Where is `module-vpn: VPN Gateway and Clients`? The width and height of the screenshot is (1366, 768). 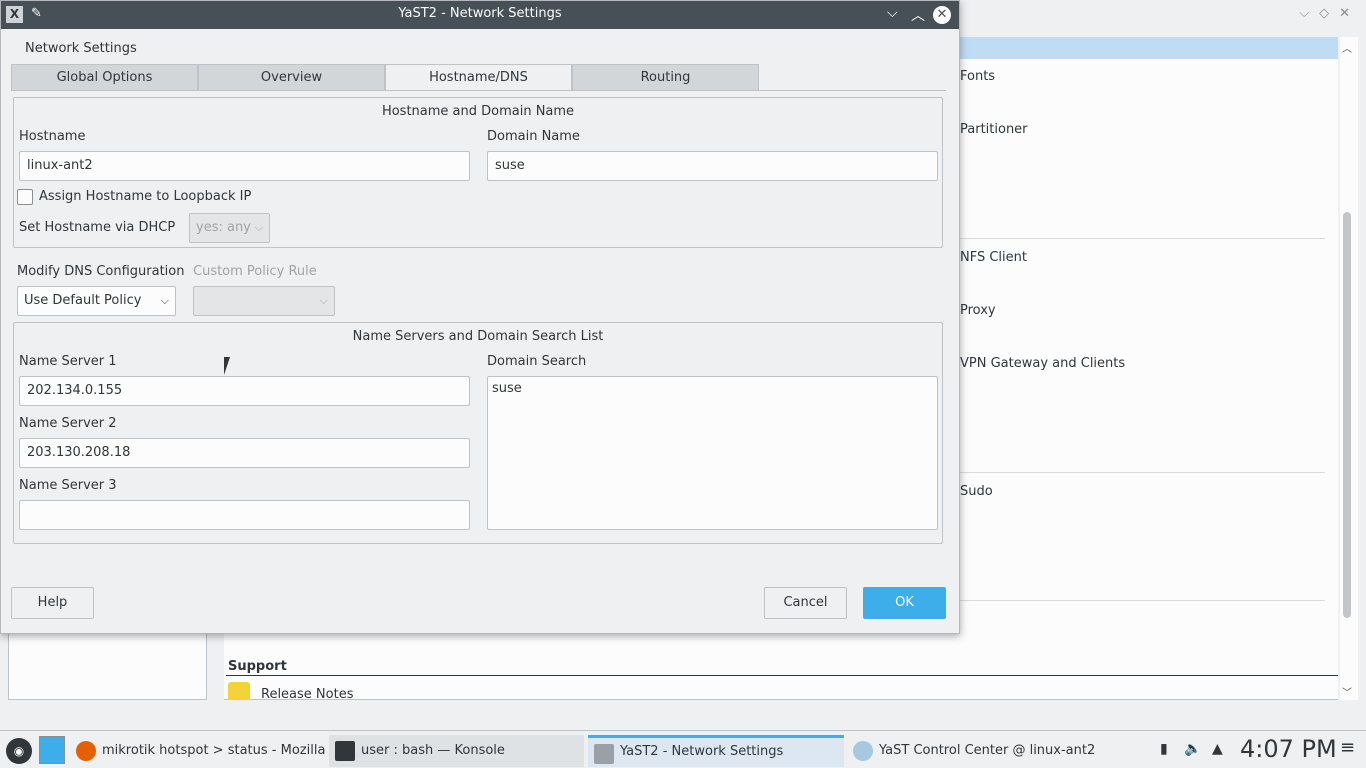
module-vpn: VPN Gateway and Clients is located at coordinates (1042, 363).